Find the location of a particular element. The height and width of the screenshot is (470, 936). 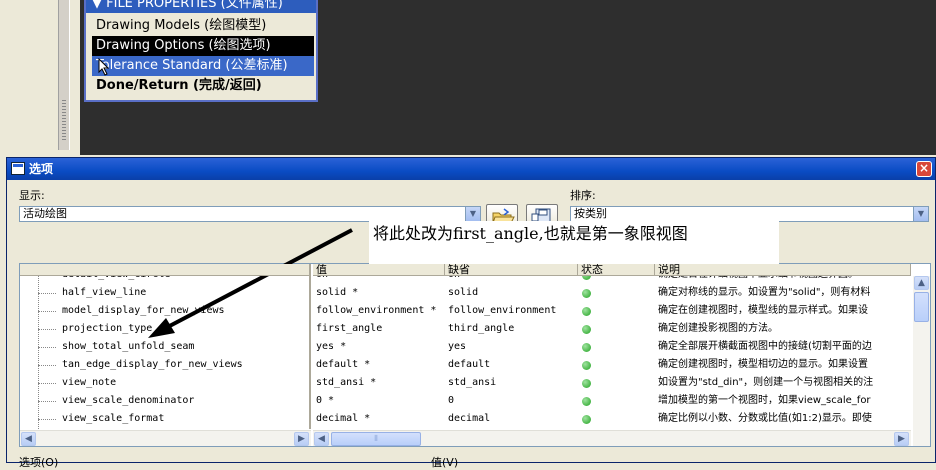

menu-item-done-return: Done/Return (完成/返回) is located at coordinates (203, 86).